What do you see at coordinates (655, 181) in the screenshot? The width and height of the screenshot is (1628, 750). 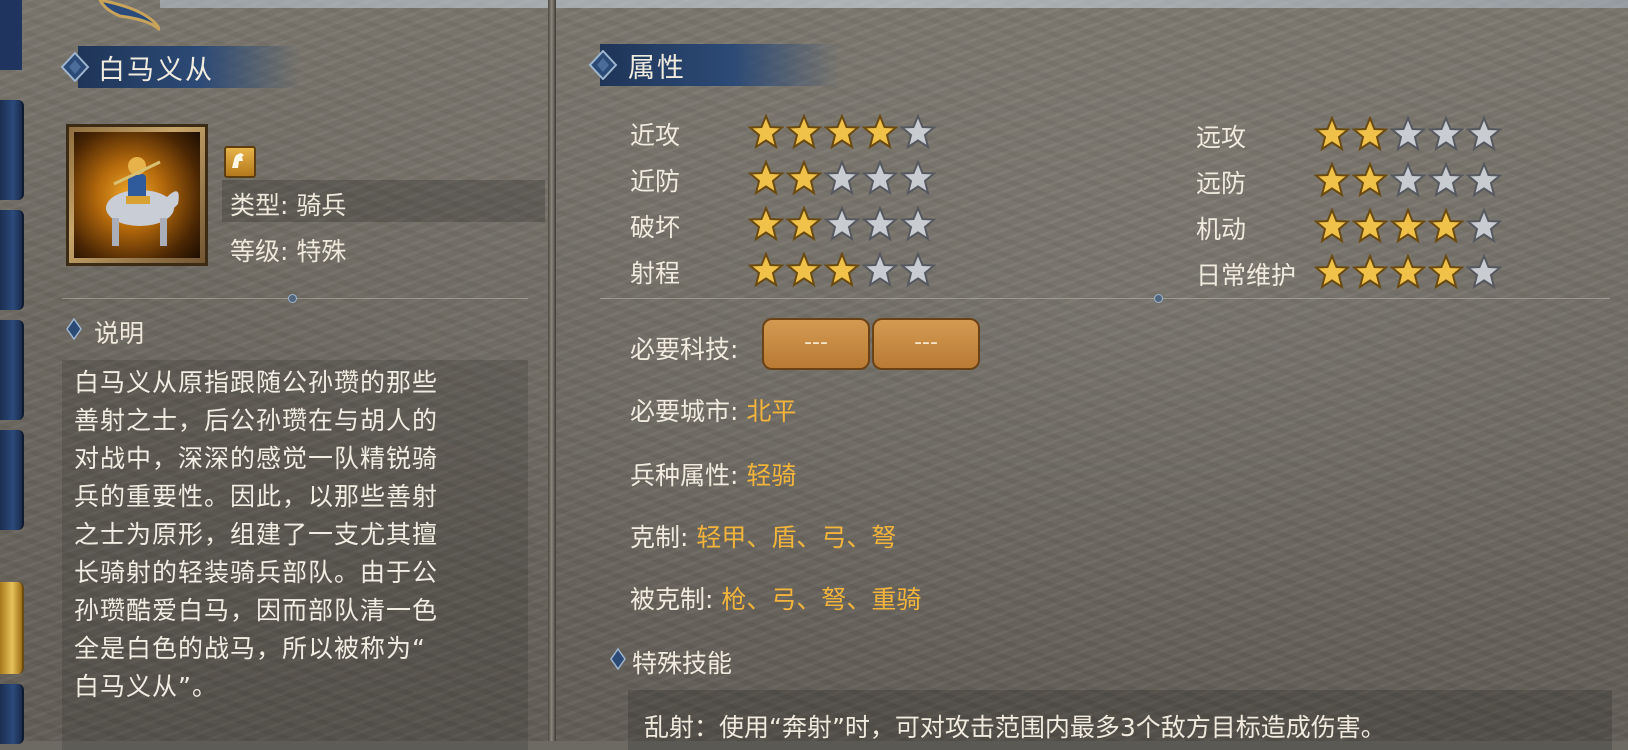 I see `stat-label-melee-defense: 近防` at bounding box center [655, 181].